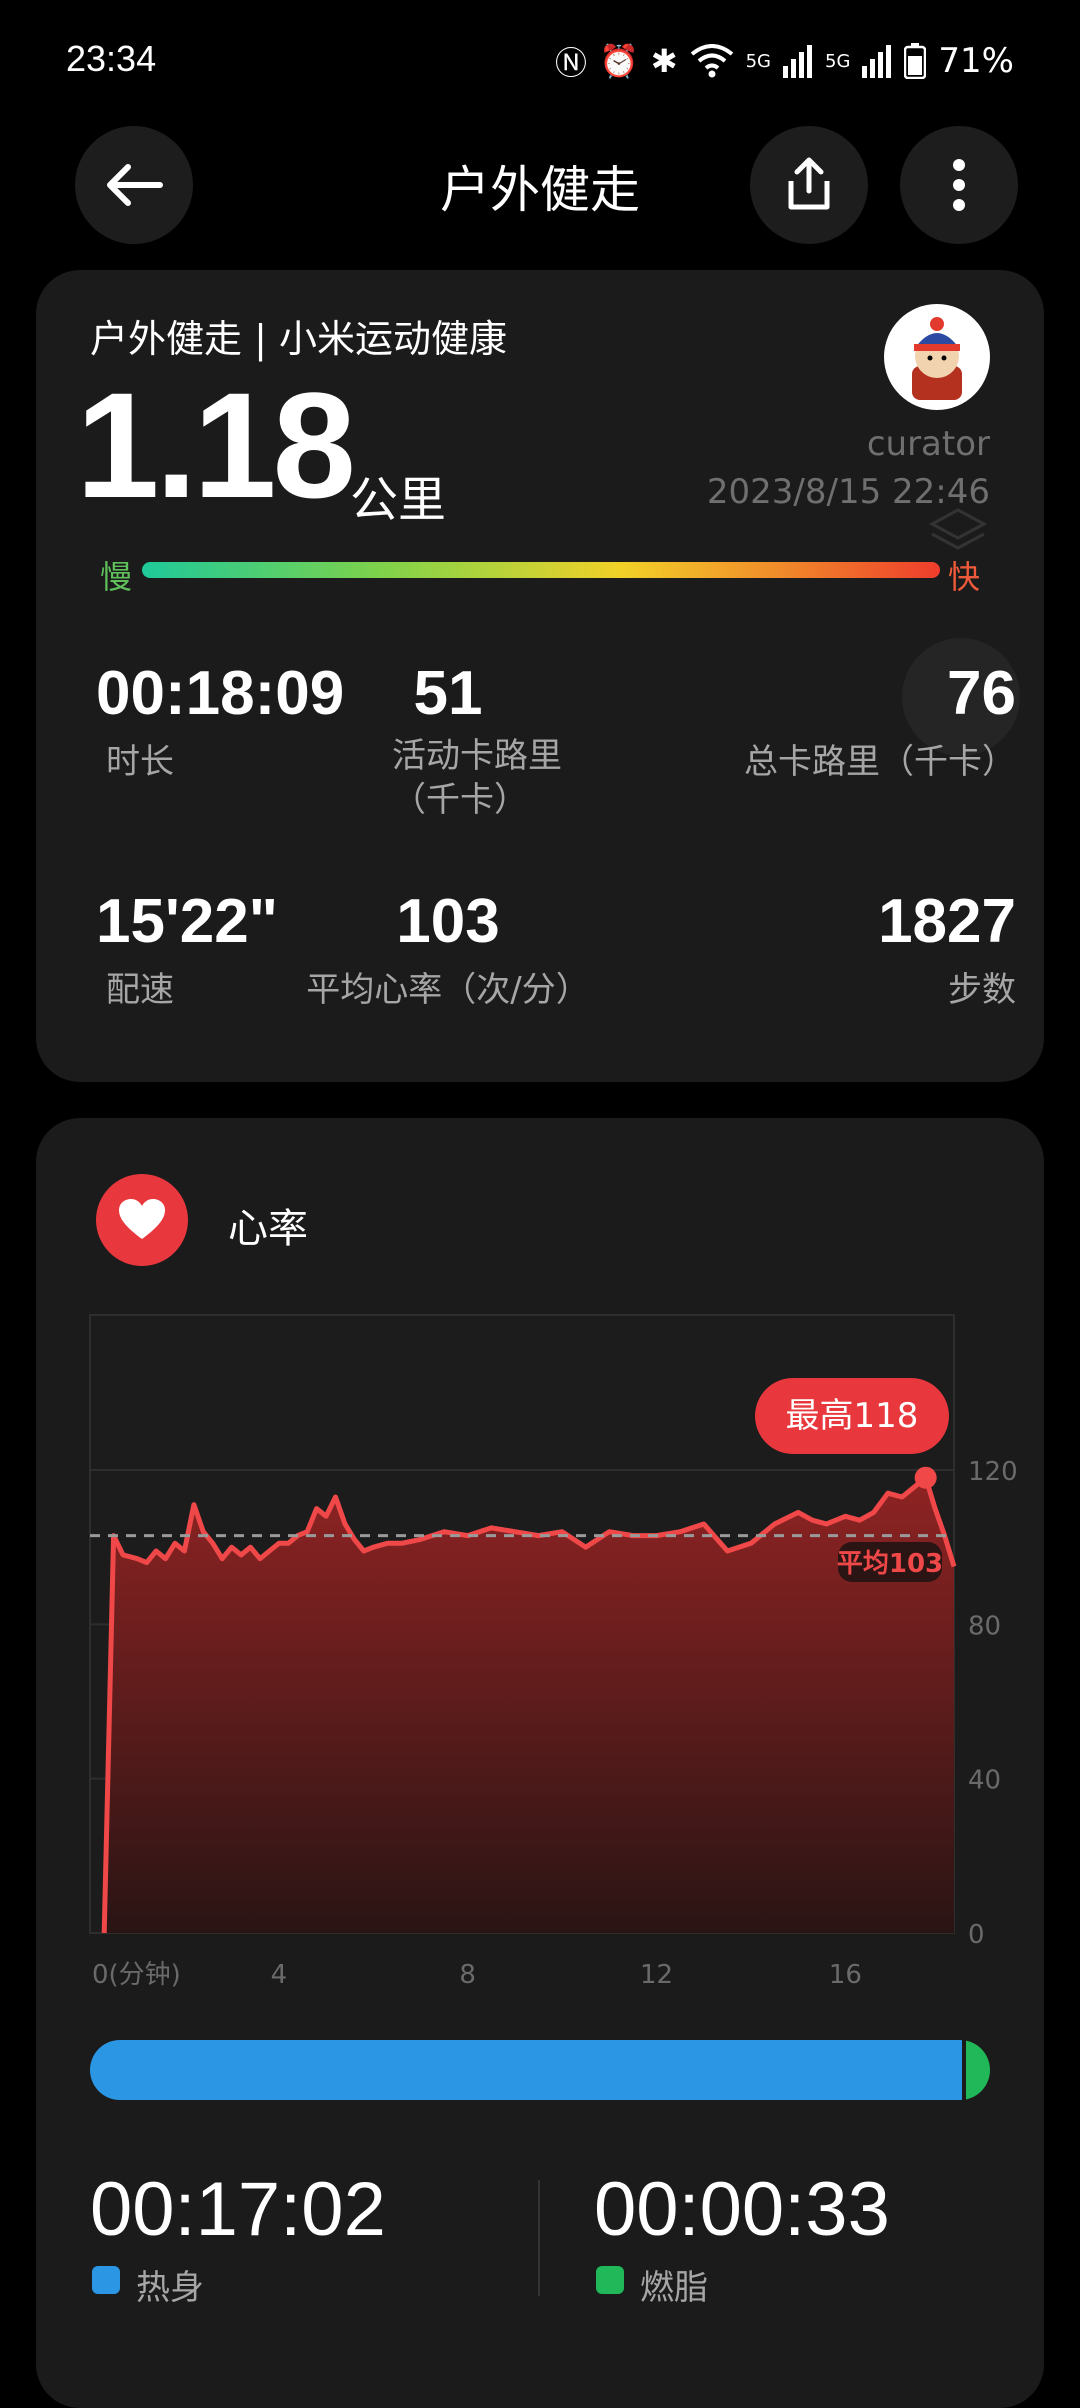 The width and height of the screenshot is (1080, 2408). I want to click on more-options-button, so click(959, 185).